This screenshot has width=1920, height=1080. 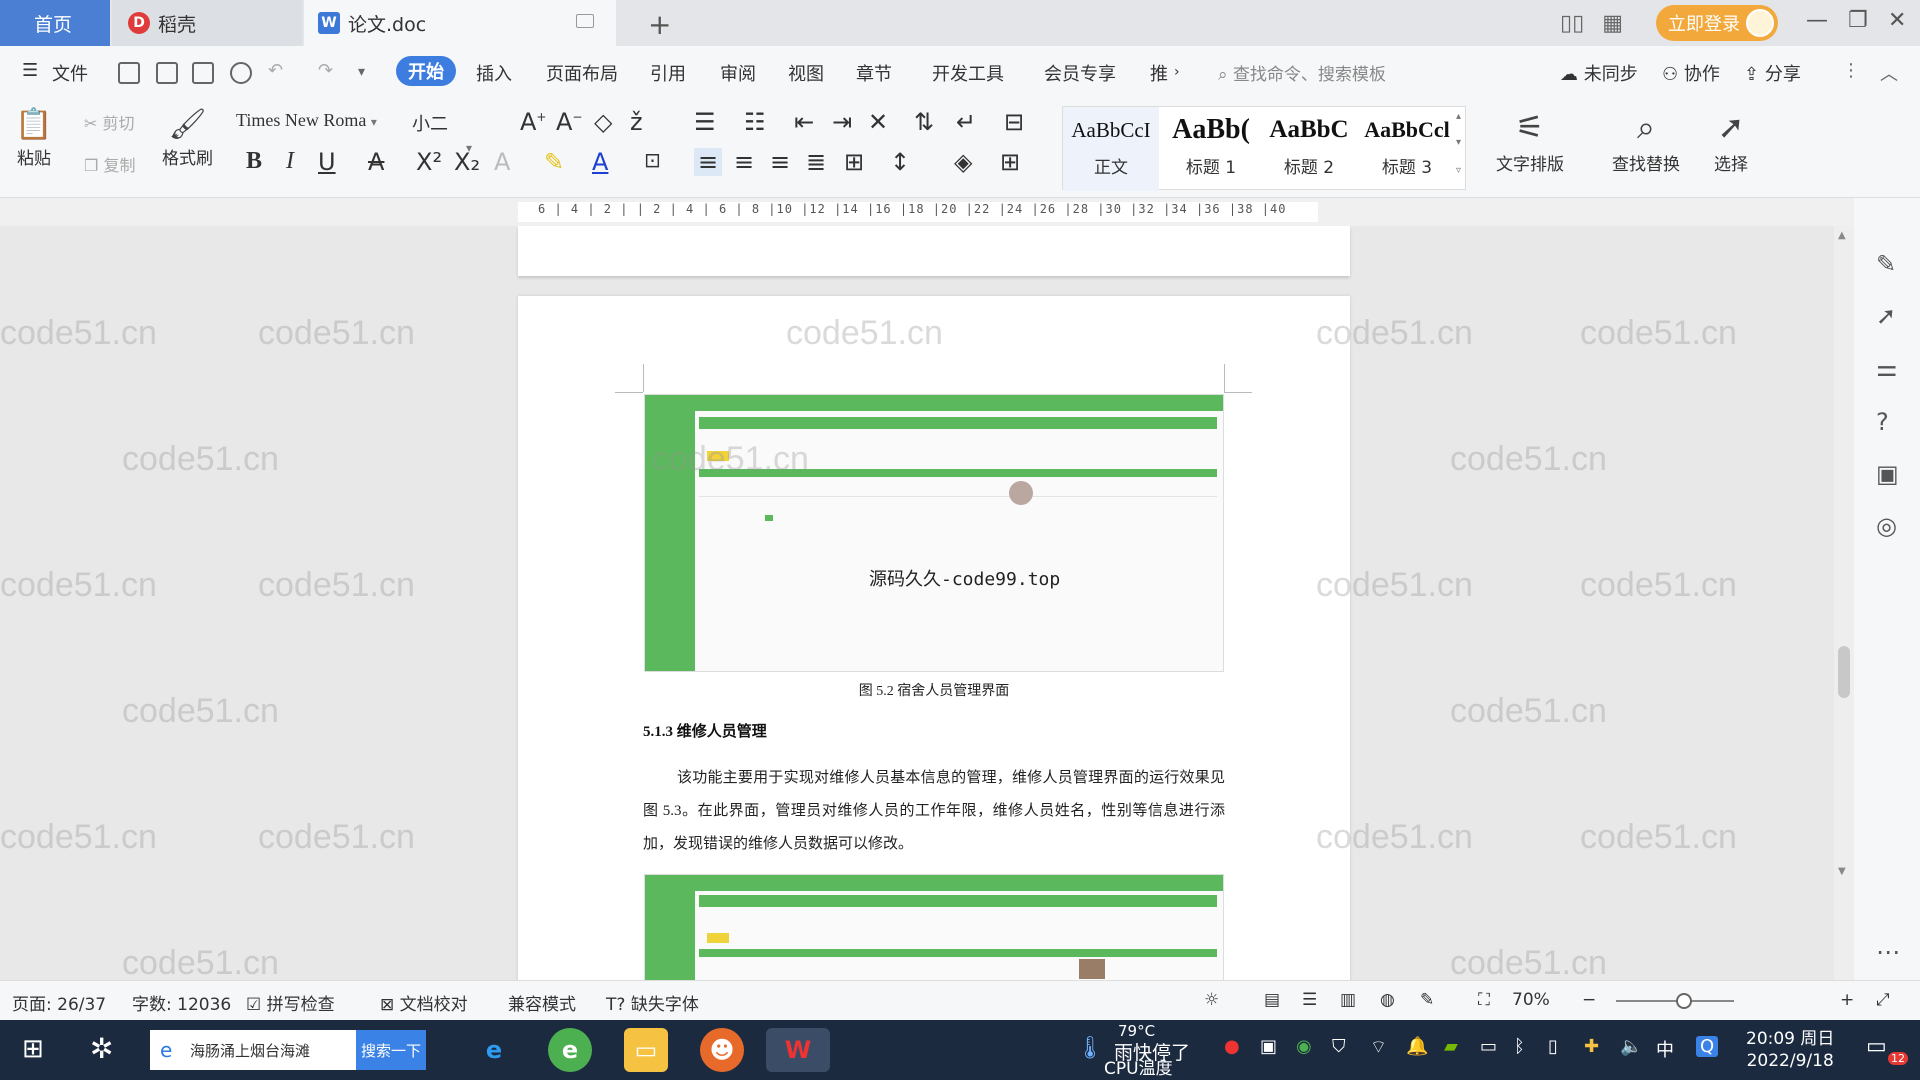 I want to click on layout-icon: ▯▯, so click(x=1572, y=23).